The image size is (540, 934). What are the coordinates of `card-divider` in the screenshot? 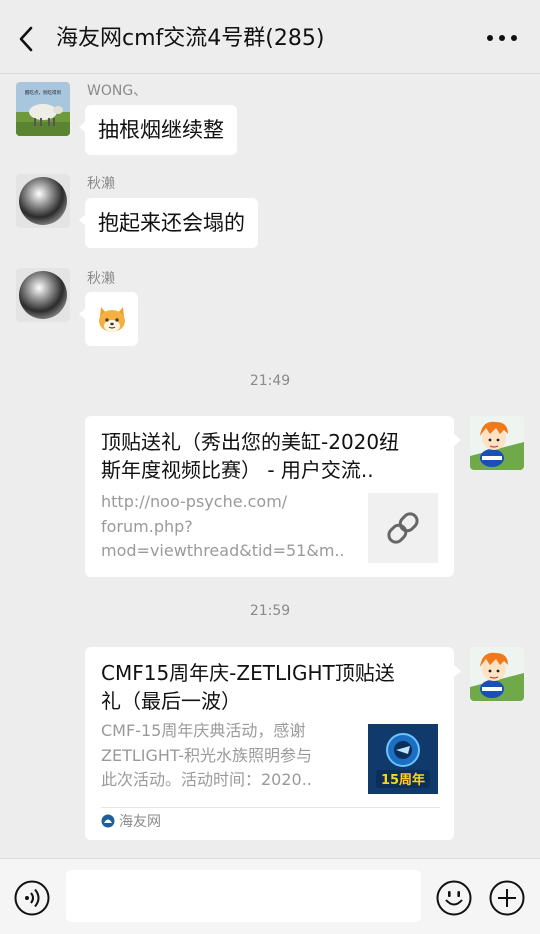 It's located at (270, 807).